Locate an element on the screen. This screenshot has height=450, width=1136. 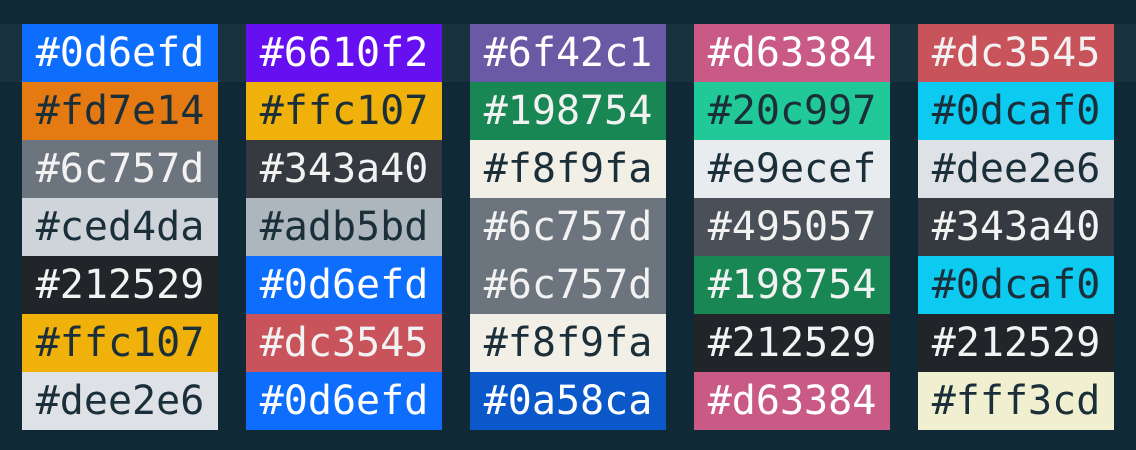
swatch: #20c997 is located at coordinates (792, 111).